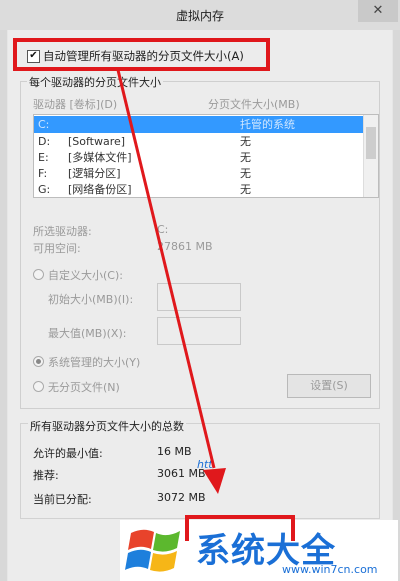 Image resolution: width=400 pixels, height=581 pixels. Describe the element at coordinates (214, 481) in the screenshot. I see `arrow-head` at that location.